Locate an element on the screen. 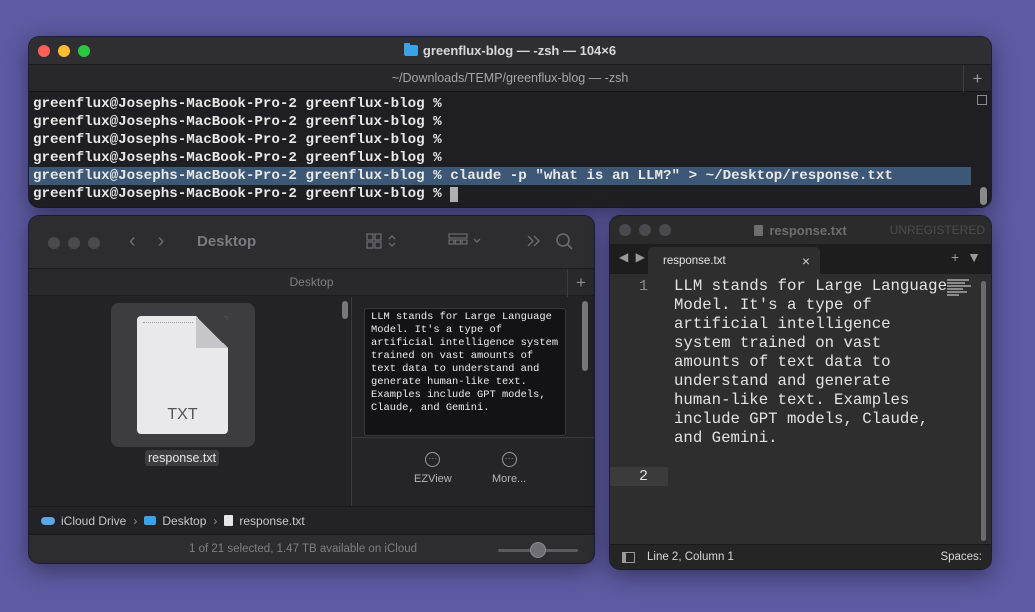  editor-title: response.txt is located at coordinates (800, 230).